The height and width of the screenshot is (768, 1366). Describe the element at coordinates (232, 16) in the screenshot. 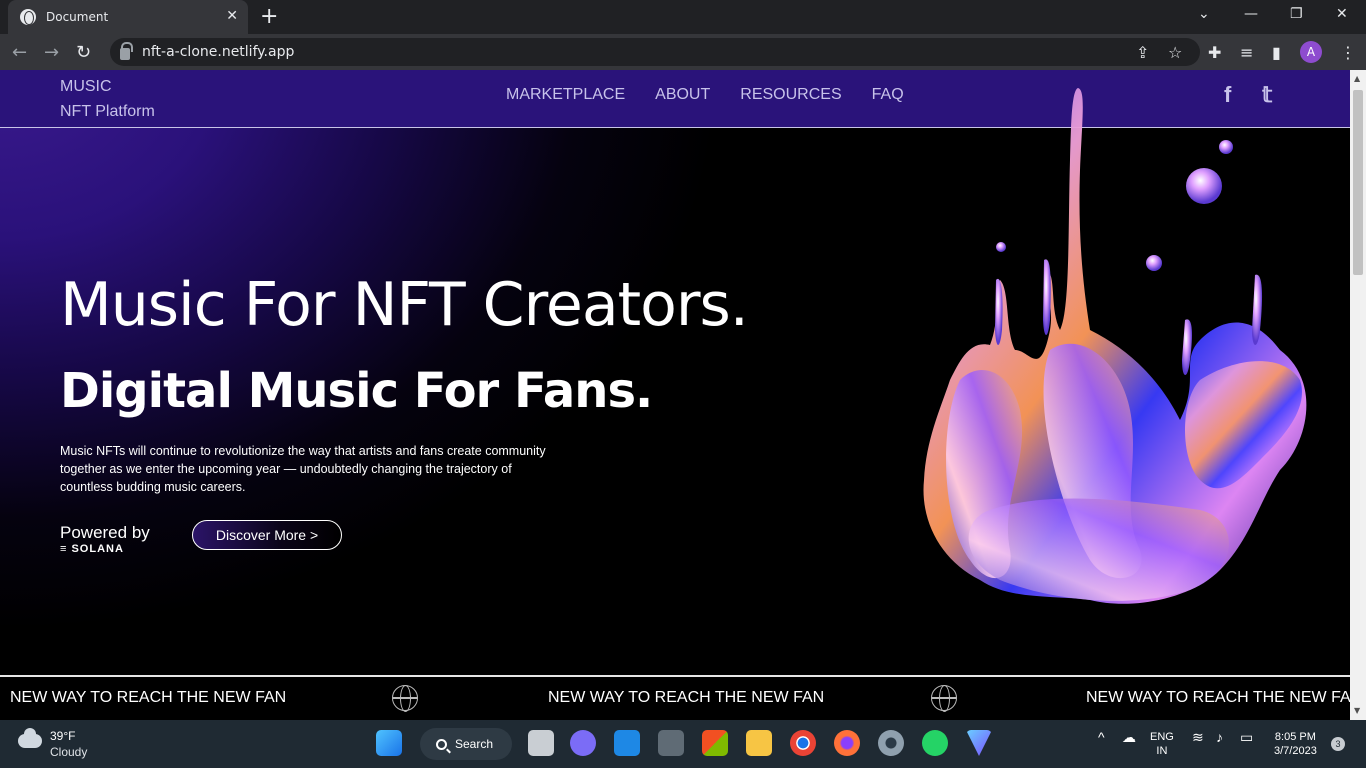

I see `close-tab-icon: ✕` at that location.